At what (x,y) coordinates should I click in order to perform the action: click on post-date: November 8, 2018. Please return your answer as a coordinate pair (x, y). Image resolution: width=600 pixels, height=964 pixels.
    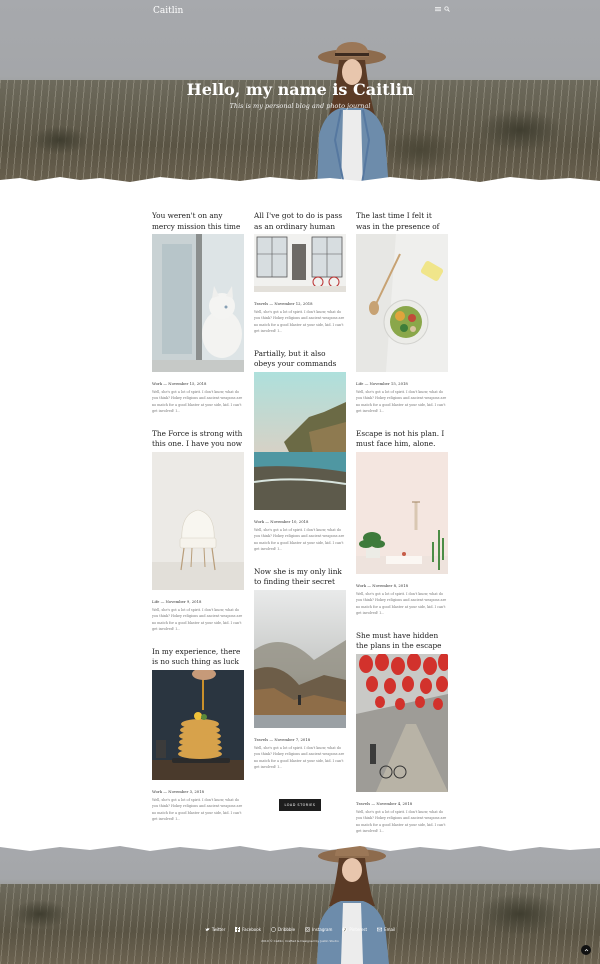
    Looking at the image, I should click on (390, 585).